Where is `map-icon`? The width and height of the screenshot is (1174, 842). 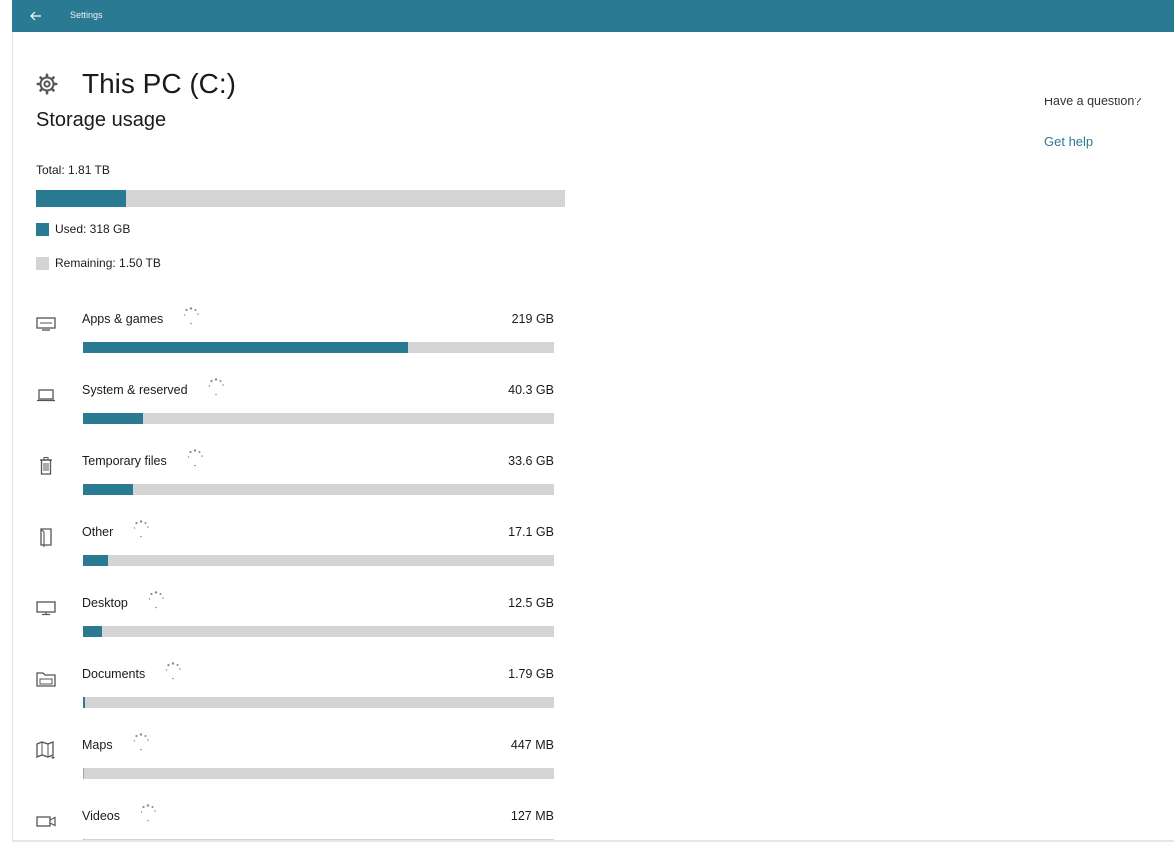
map-icon is located at coordinates (46, 750).